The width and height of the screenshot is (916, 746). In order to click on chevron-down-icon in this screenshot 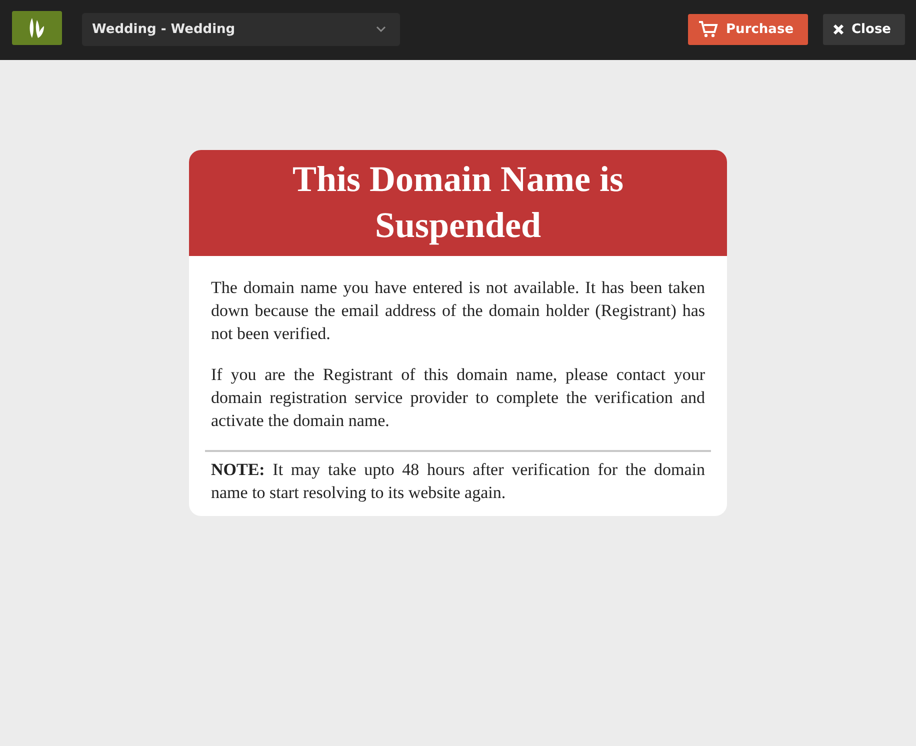, I will do `click(381, 29)`.